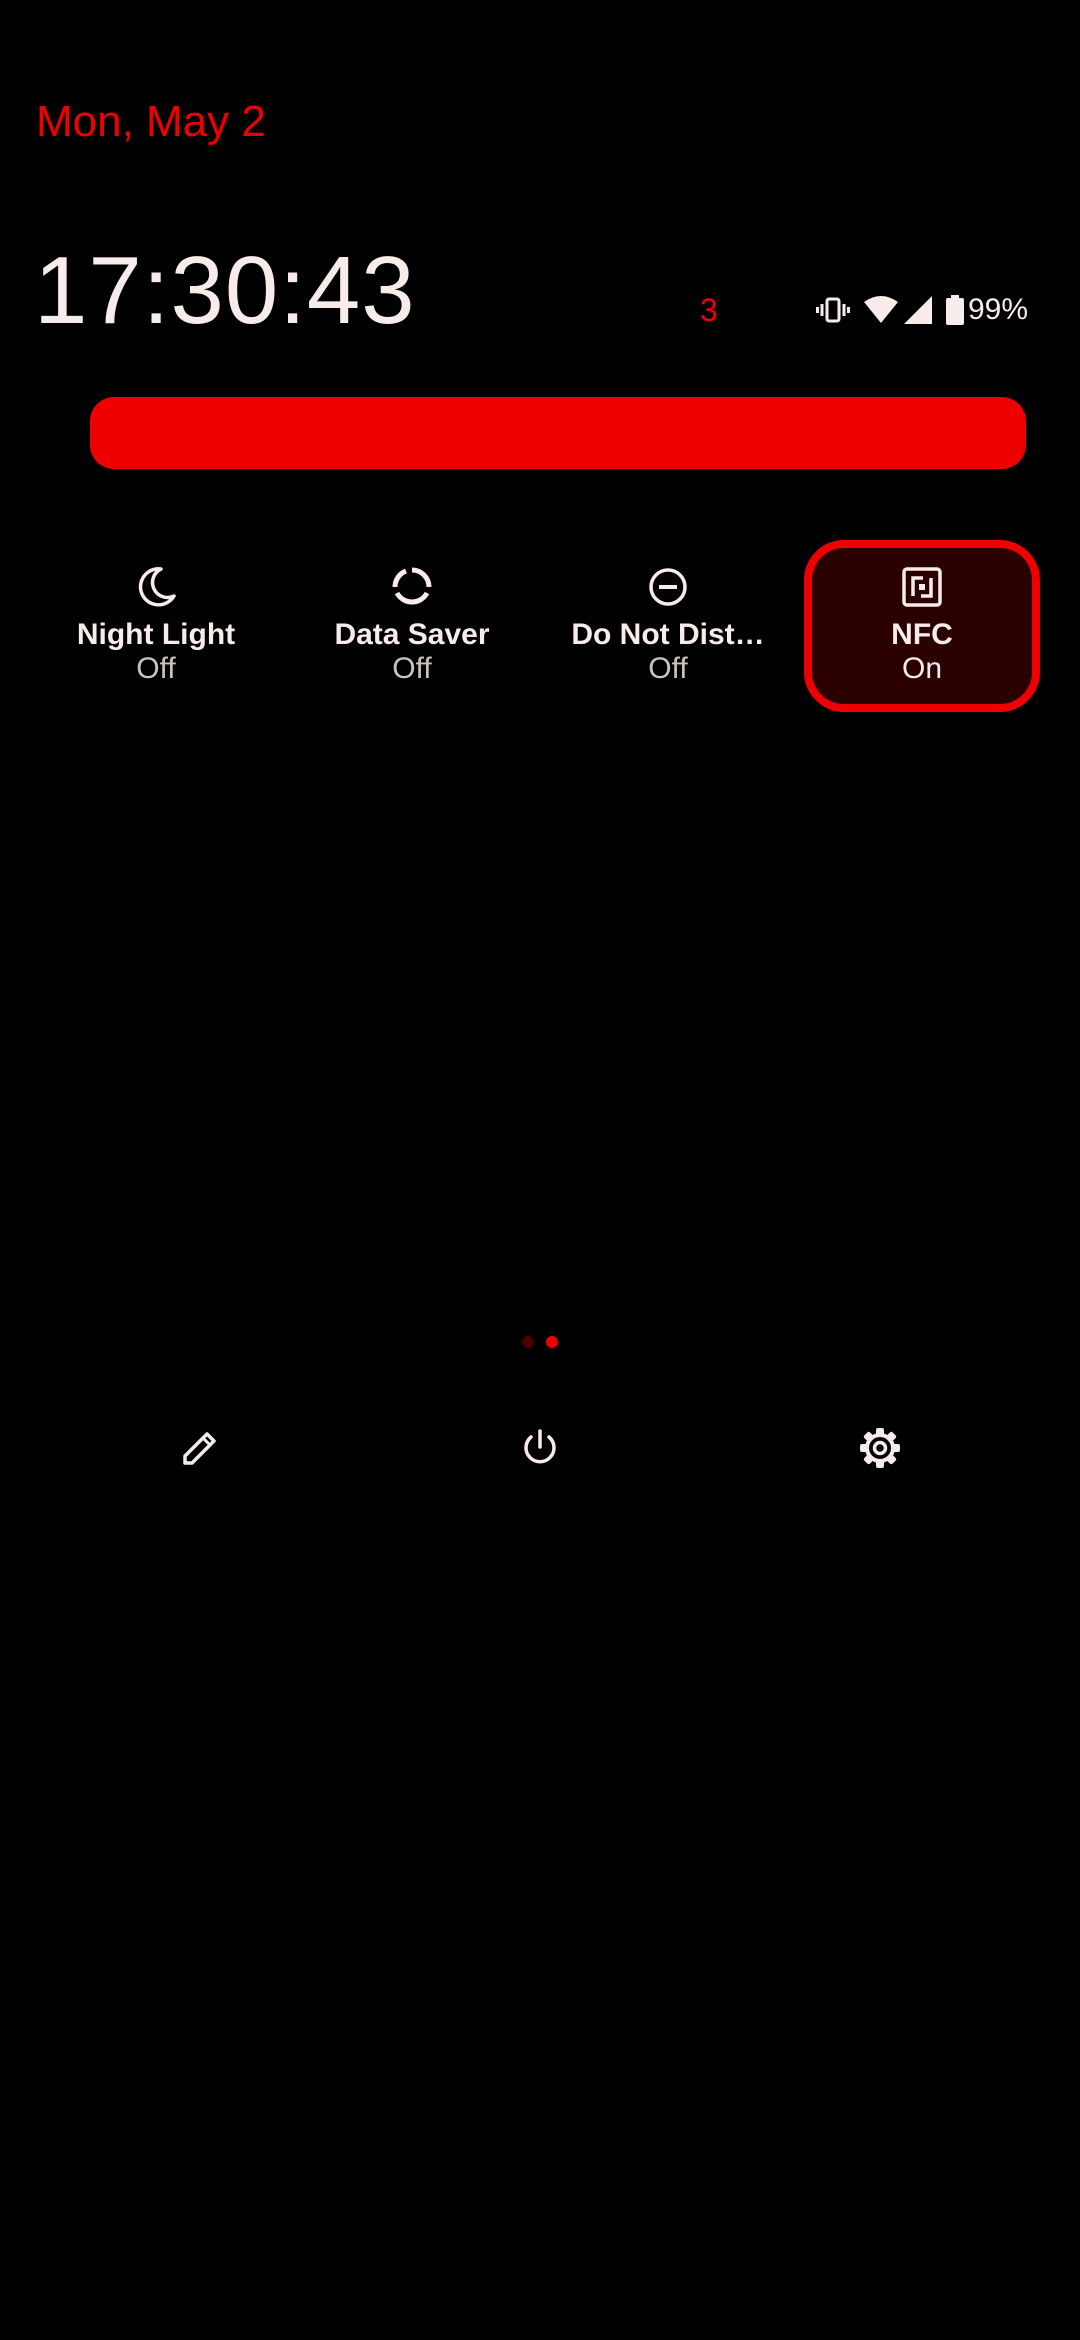 Image resolution: width=1080 pixels, height=2340 pixels. Describe the element at coordinates (709, 310) in the screenshot. I see `notification-count: 3` at that location.